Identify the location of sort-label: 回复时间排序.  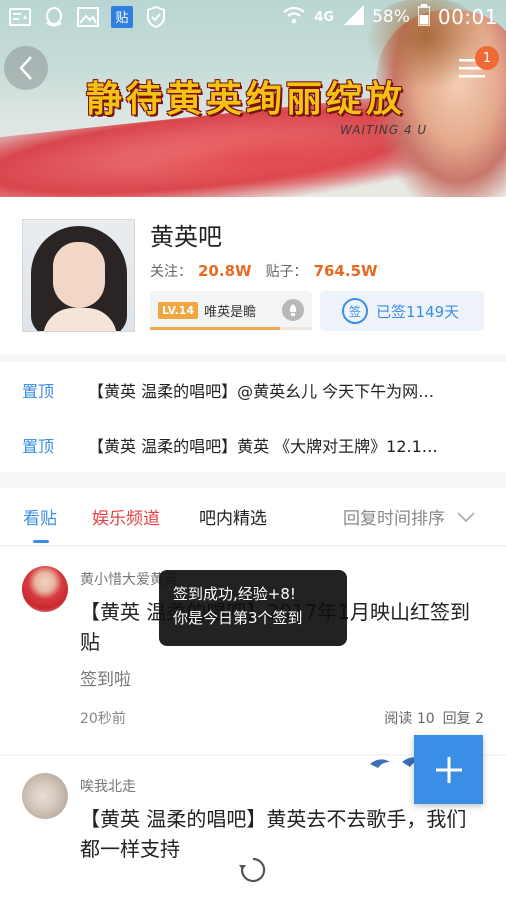
(394, 519).